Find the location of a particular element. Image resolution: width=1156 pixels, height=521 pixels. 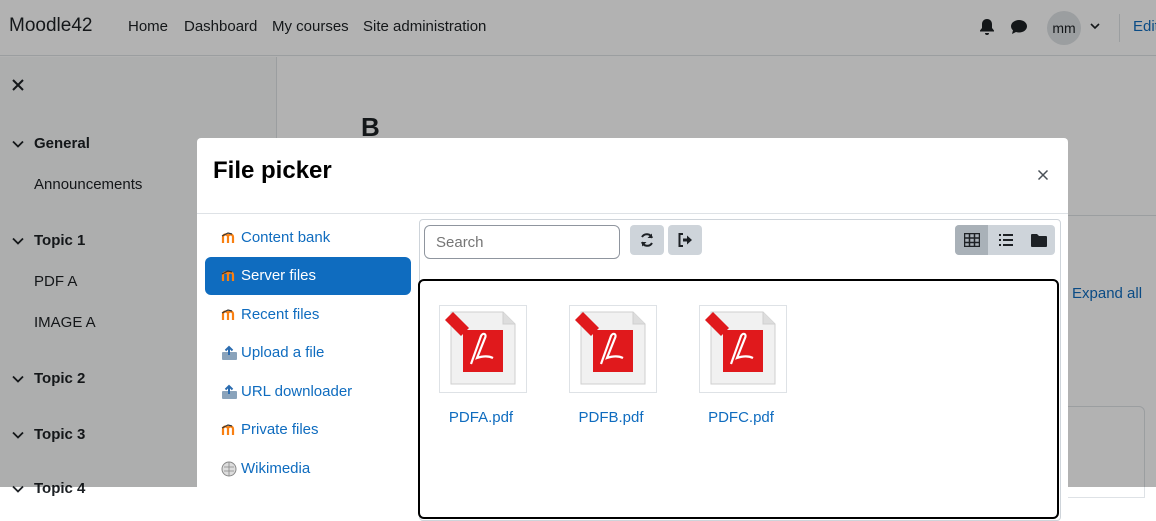

repo-wikimedia: Wikimedia is located at coordinates (308, 469).